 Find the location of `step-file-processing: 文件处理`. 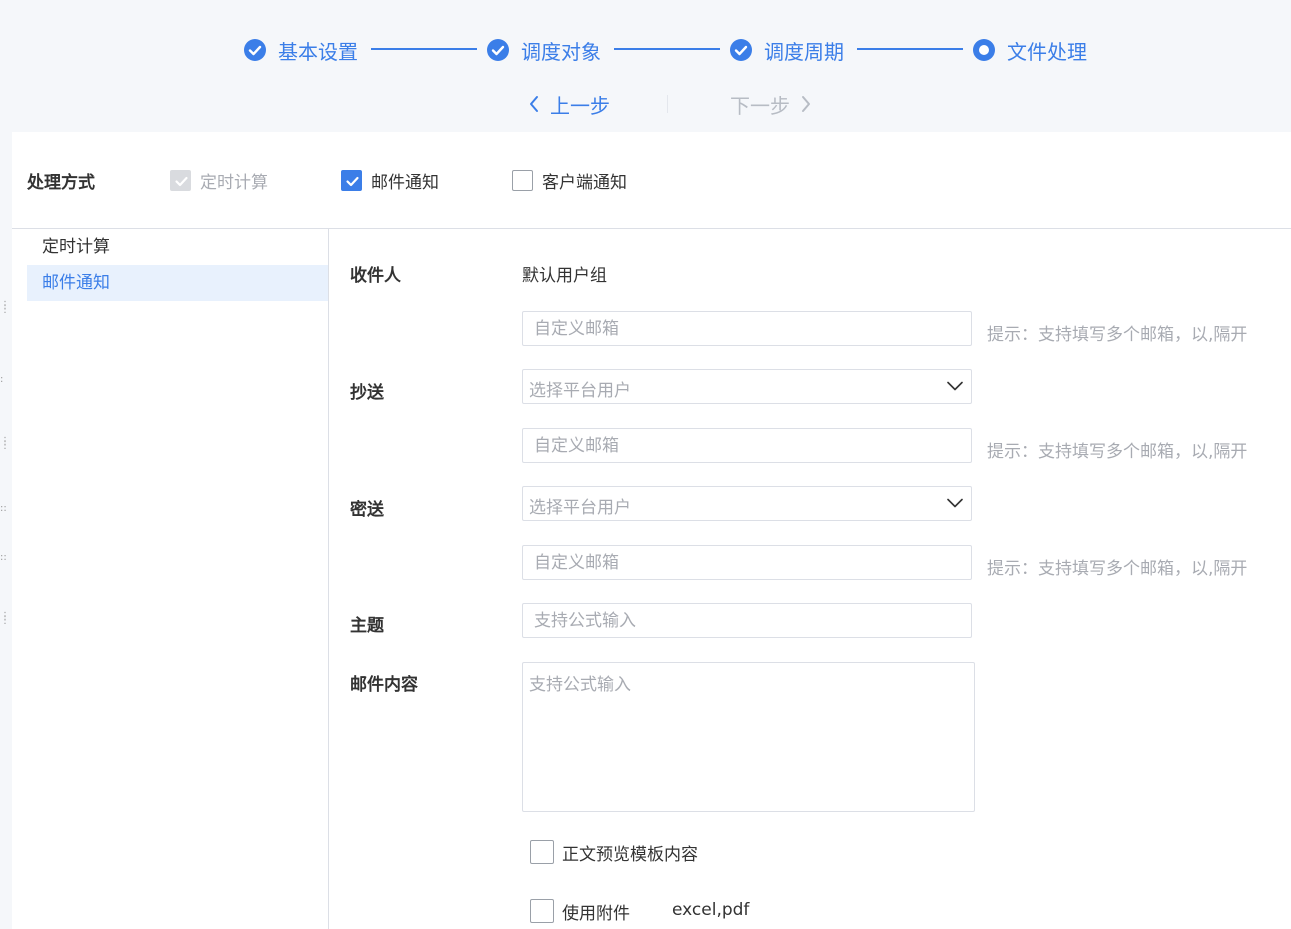

step-file-processing: 文件处理 is located at coordinates (1030, 50).